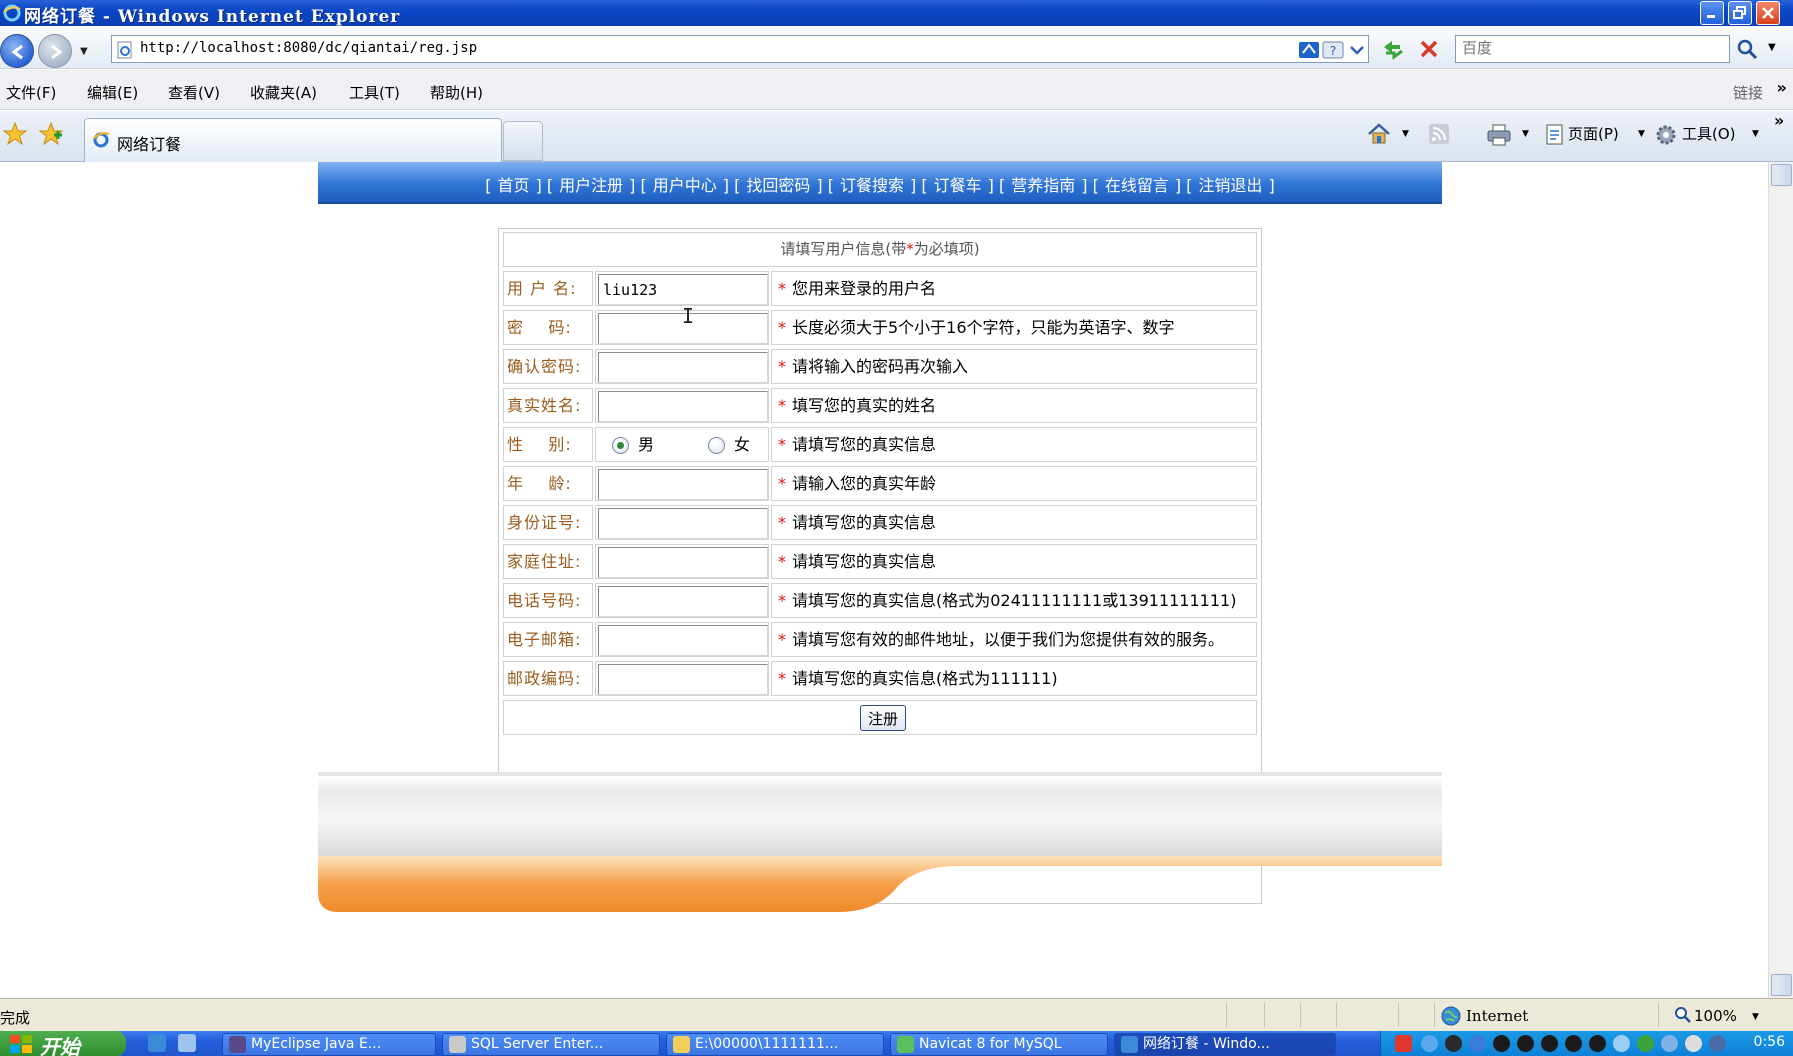 This screenshot has width=1793, height=1056. What do you see at coordinates (685, 185) in the screenshot?
I see `nav-user-center: 用户中心` at bounding box center [685, 185].